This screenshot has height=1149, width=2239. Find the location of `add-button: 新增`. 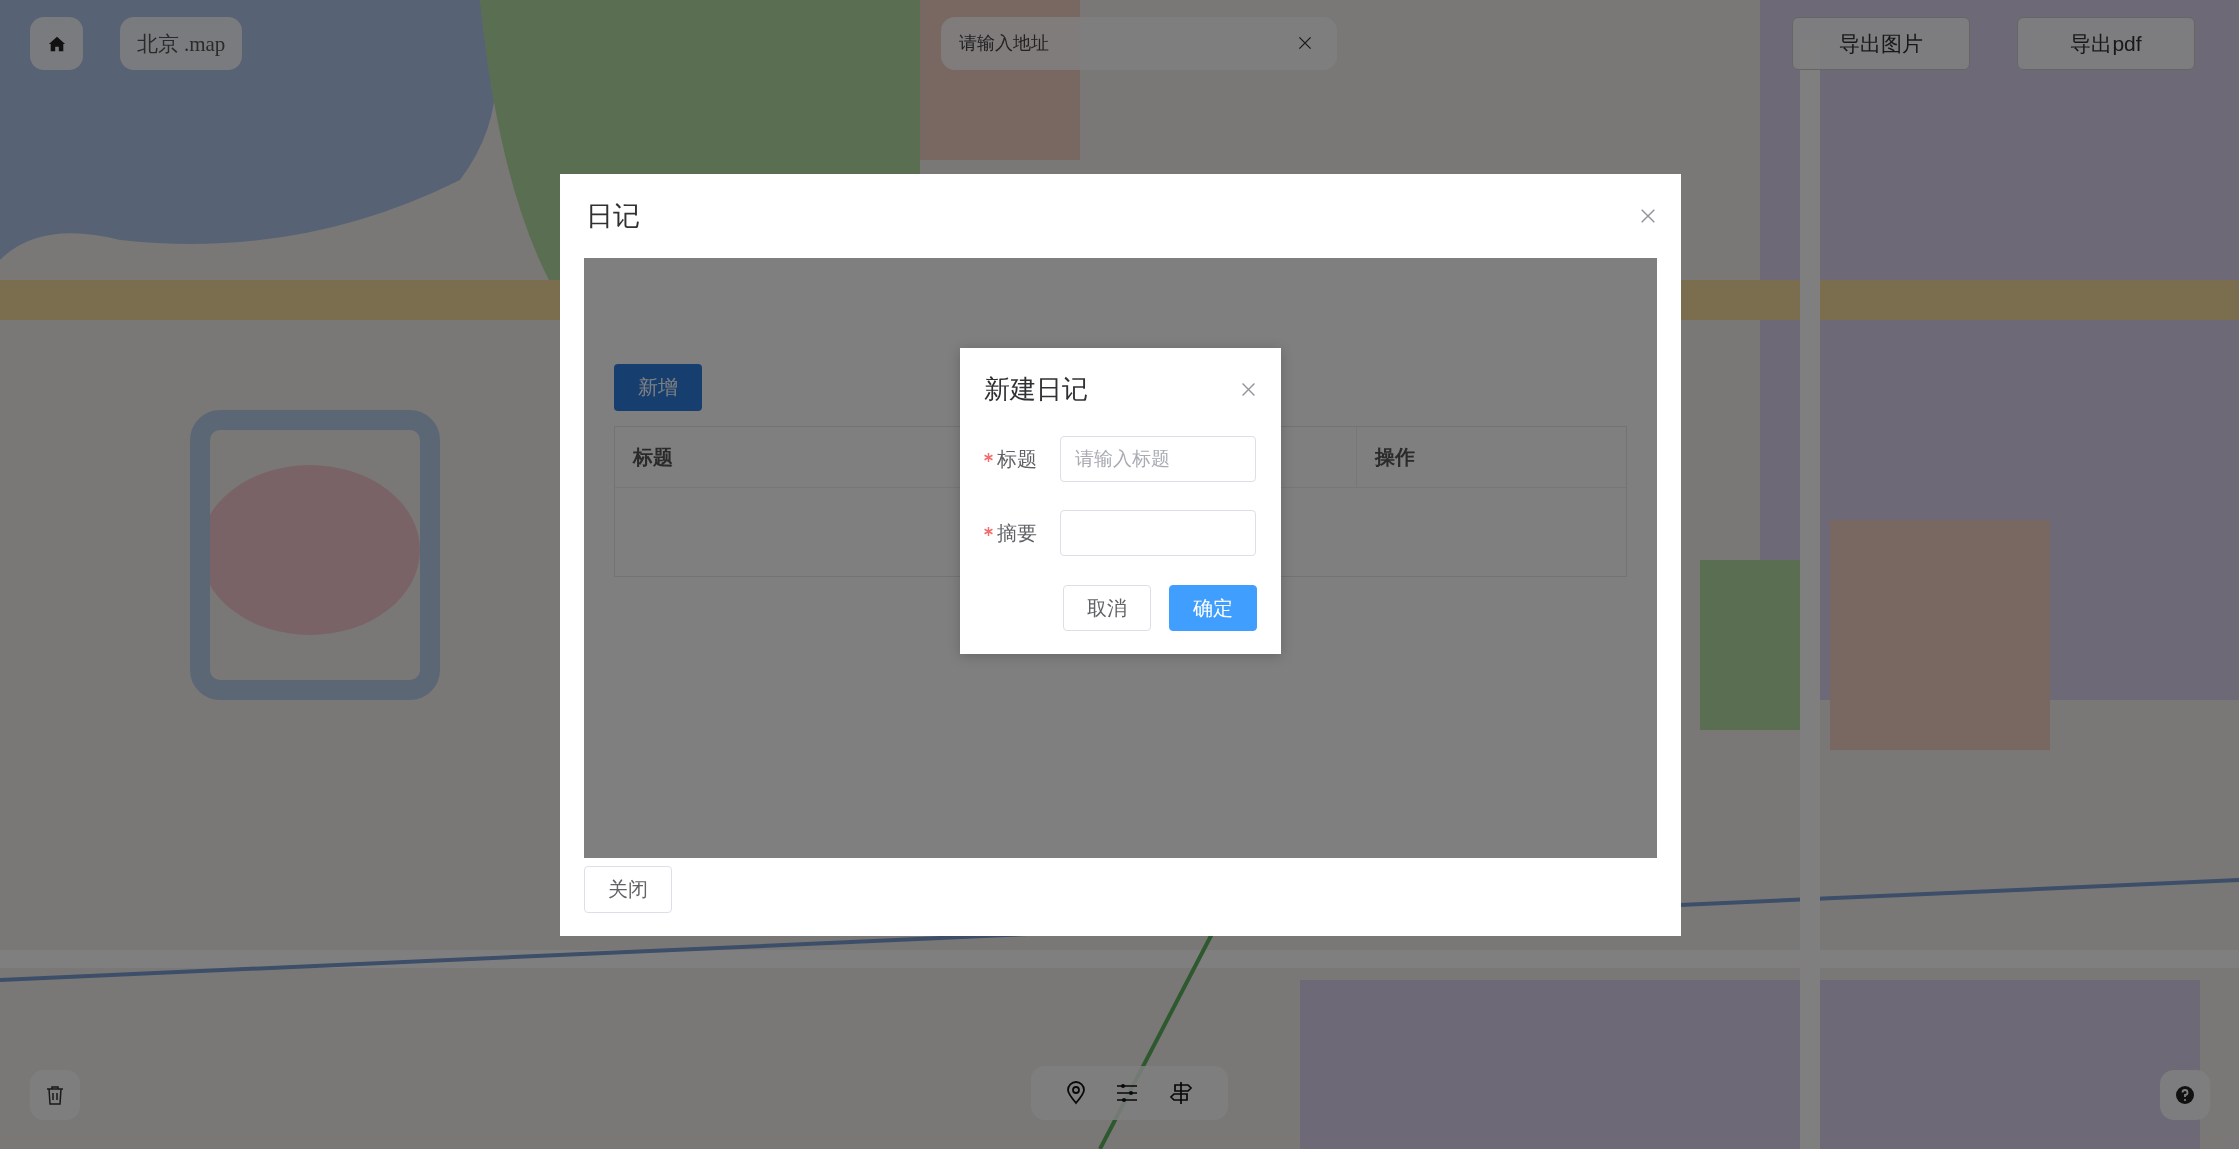

add-button: 新增 is located at coordinates (658, 387).